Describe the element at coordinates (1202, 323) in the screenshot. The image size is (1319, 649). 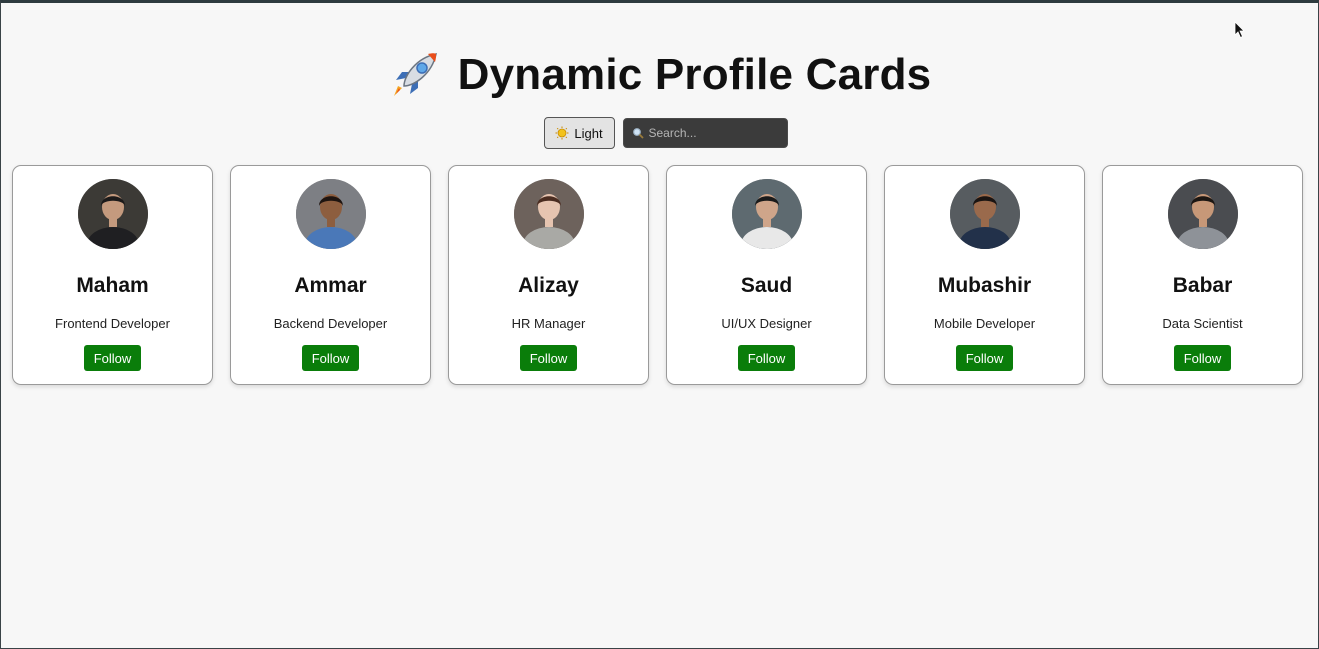
I see `profile-role: Data Scientist` at that location.